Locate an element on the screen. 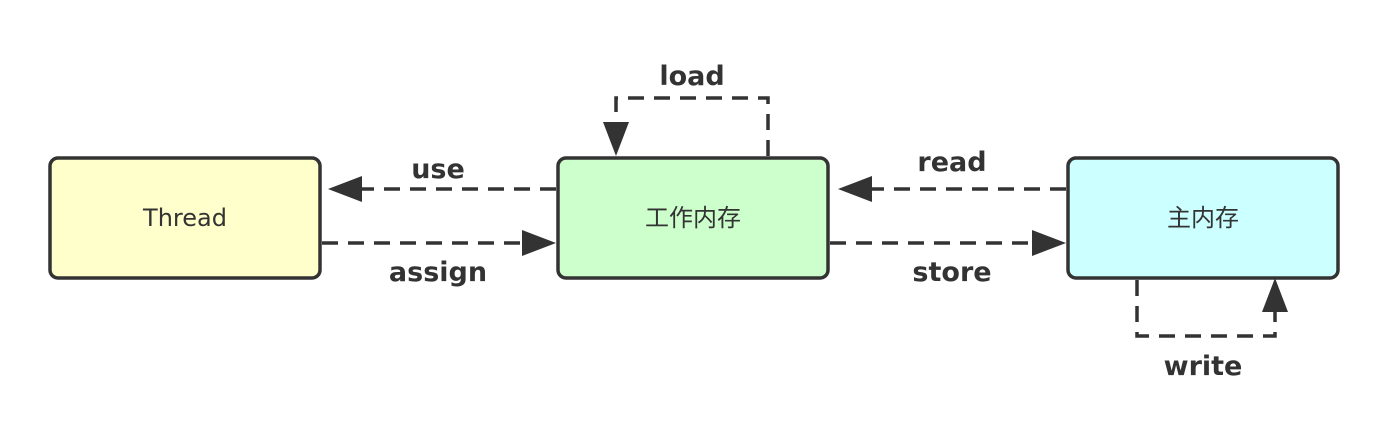  use-label: use is located at coordinates (438, 169).